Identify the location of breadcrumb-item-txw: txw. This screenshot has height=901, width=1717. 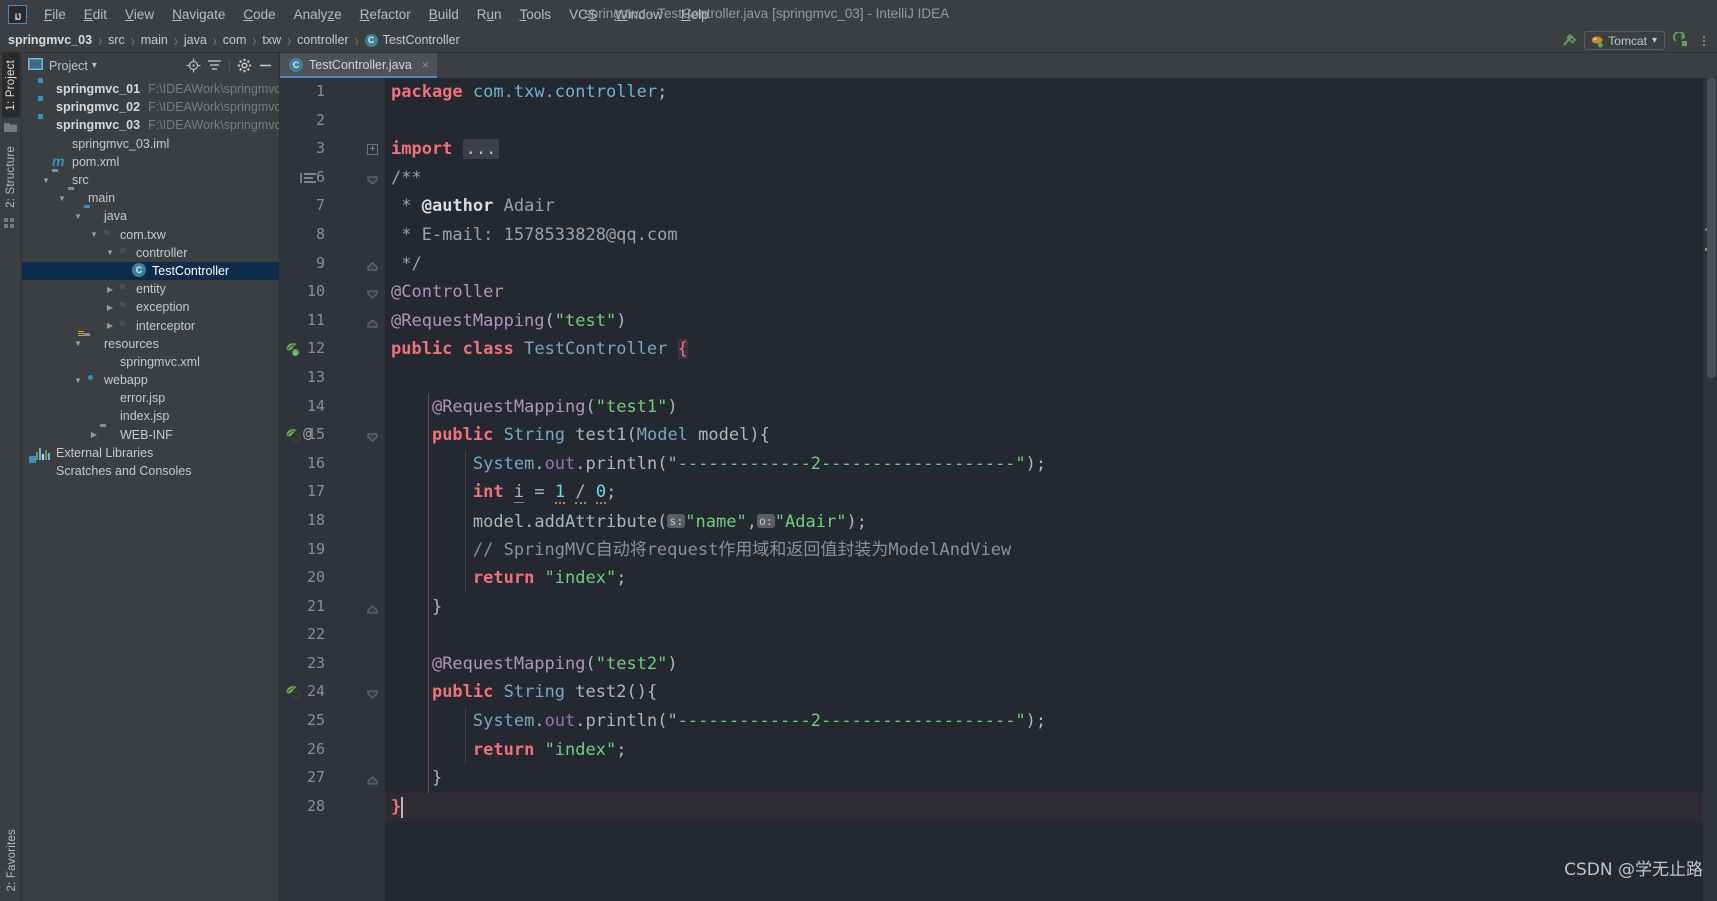
(271, 40).